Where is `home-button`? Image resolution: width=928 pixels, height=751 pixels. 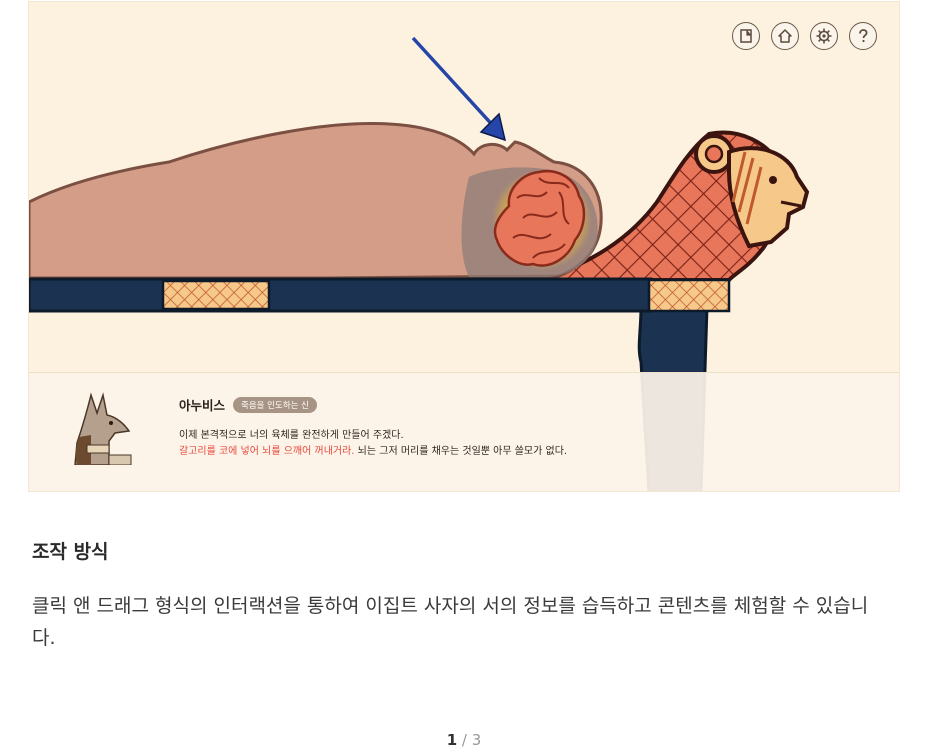
home-button is located at coordinates (785, 36).